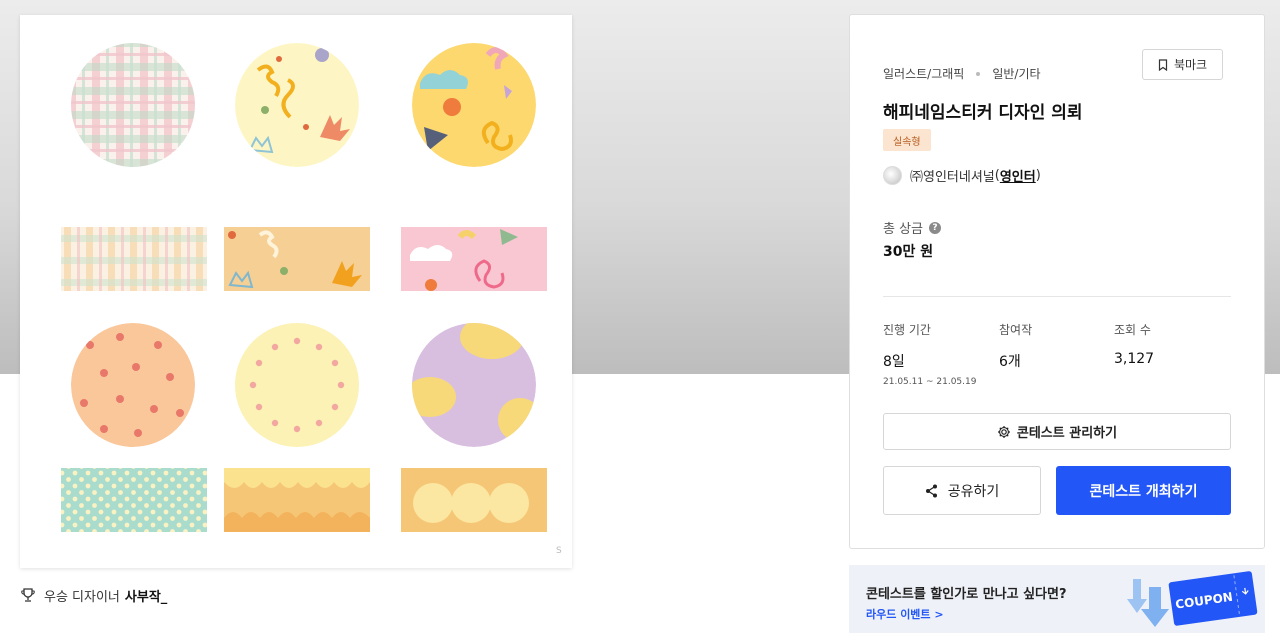 The height and width of the screenshot is (633, 1280). I want to click on open-contest-button: 콘테스트 개최하기, so click(1143, 490).